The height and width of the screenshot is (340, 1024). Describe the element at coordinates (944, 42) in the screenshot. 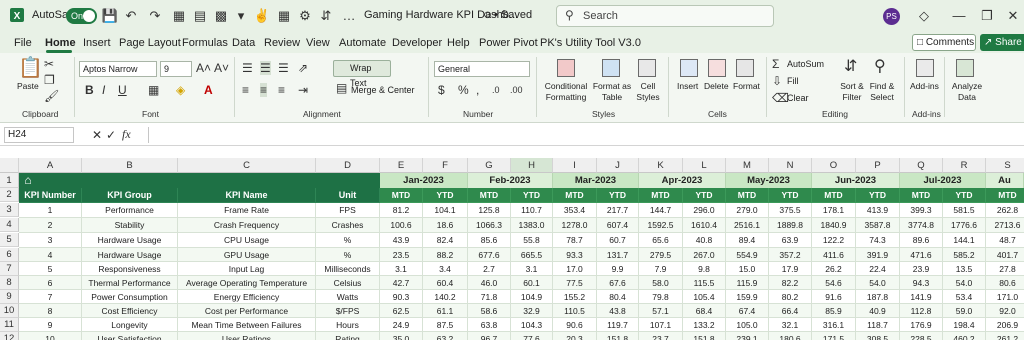

I see `comments-button: □ Comments` at that location.